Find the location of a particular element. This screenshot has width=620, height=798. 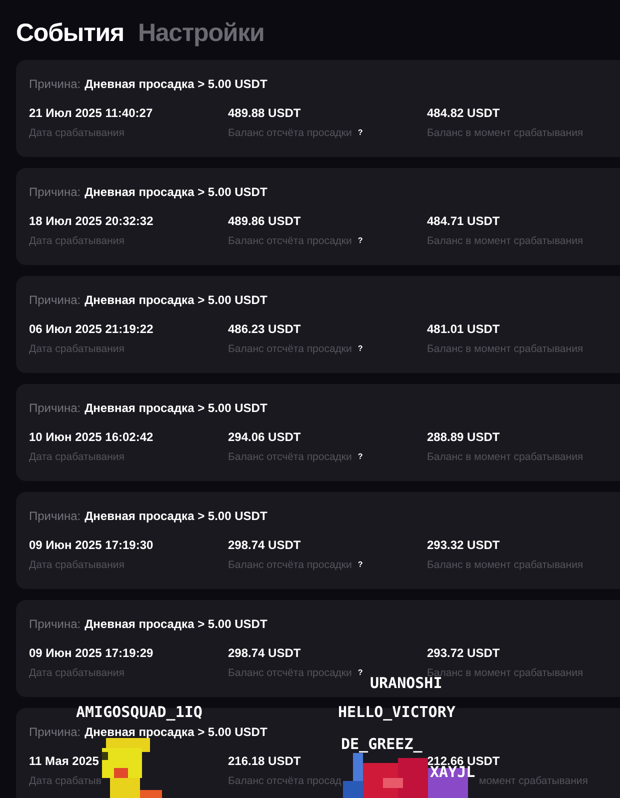

trigger-balance-value: 484.82 USDT is located at coordinates (464, 113).